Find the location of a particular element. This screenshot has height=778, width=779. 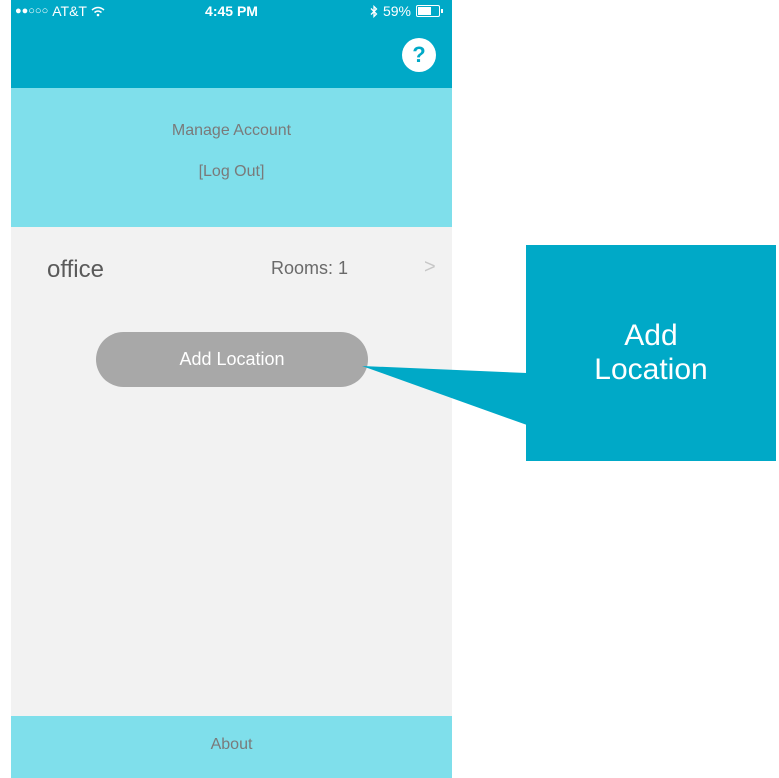

add-location-callout: Add Location is located at coordinates (651, 353).